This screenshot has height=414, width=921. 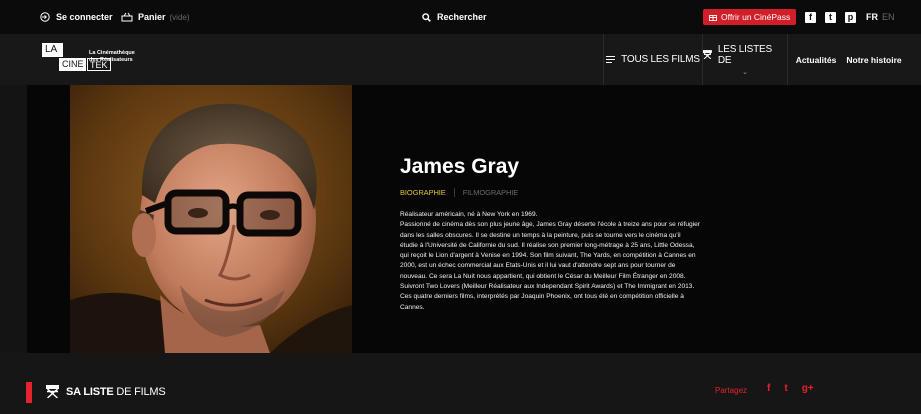 What do you see at coordinates (790, 388) in the screenshot?
I see `share-buttons: f t g+` at bounding box center [790, 388].